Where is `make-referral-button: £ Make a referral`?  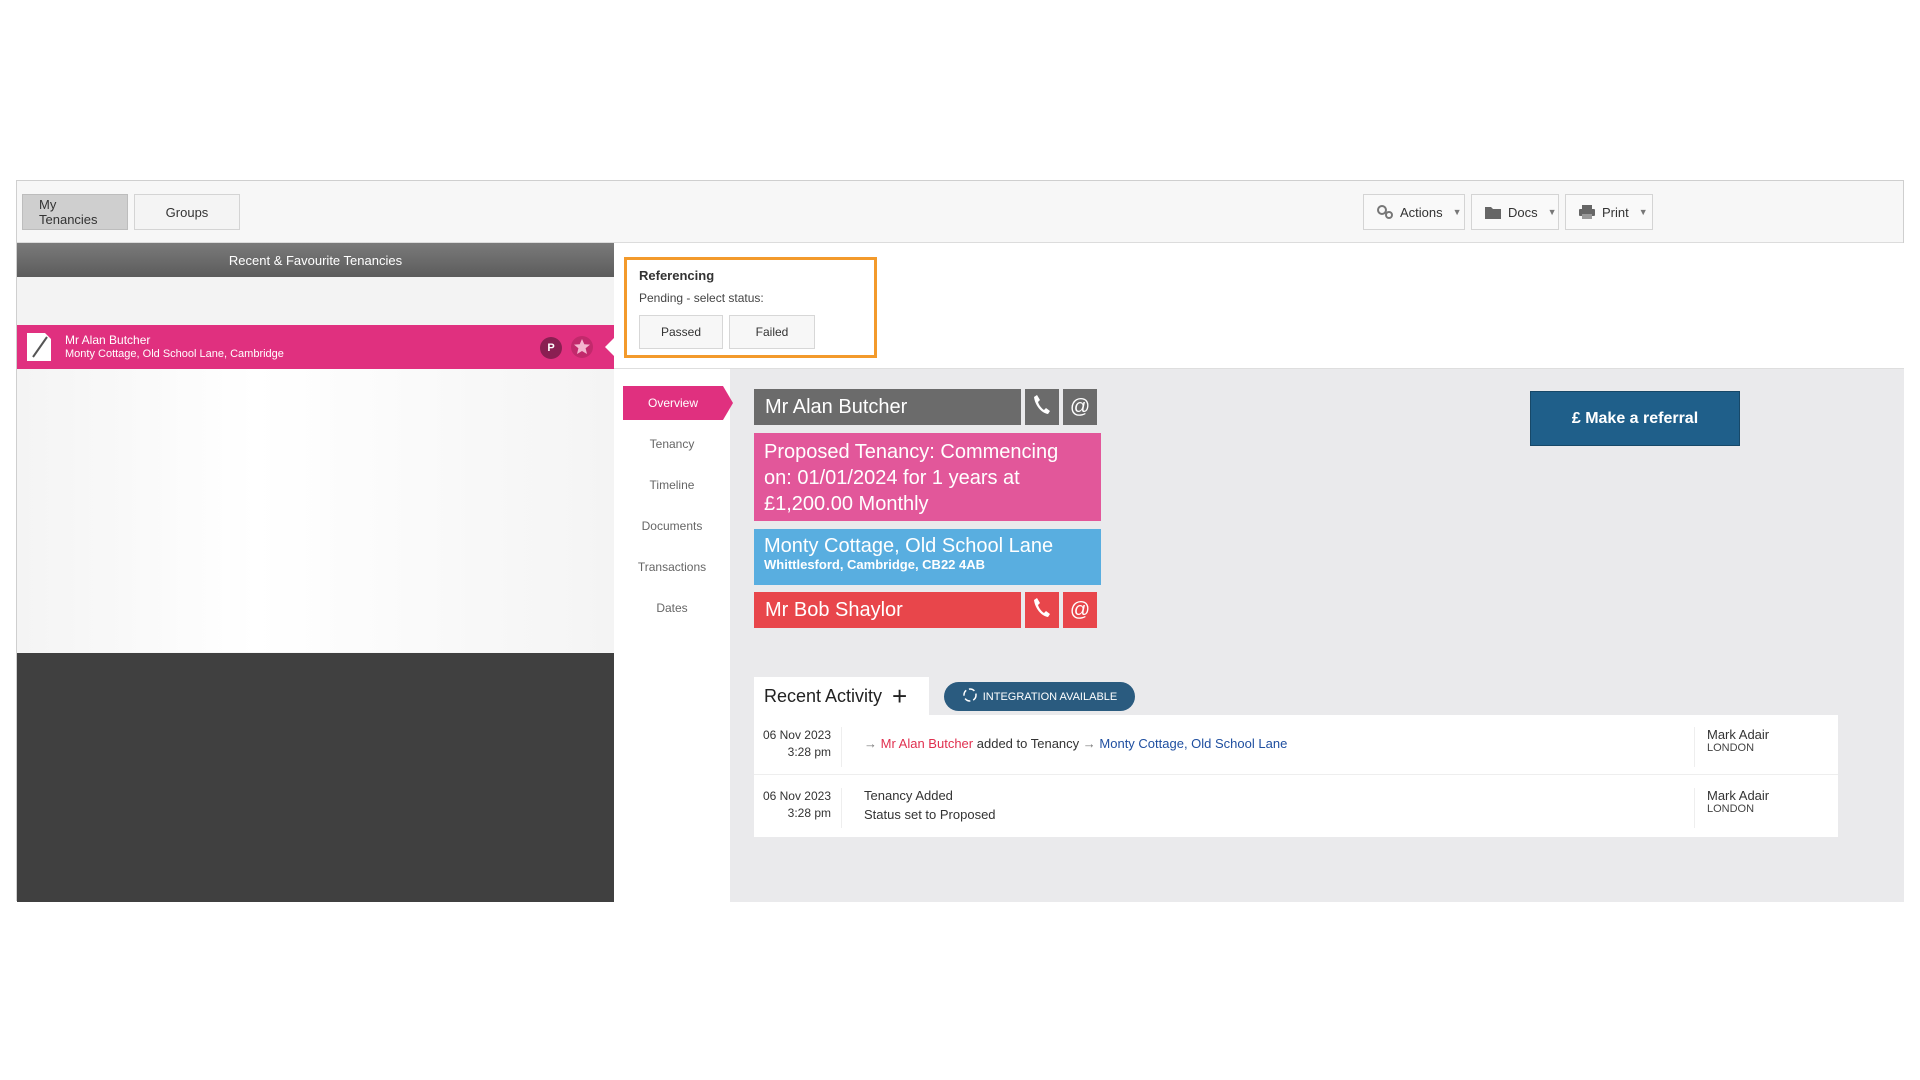 make-referral-button: £ Make a referral is located at coordinates (1635, 418).